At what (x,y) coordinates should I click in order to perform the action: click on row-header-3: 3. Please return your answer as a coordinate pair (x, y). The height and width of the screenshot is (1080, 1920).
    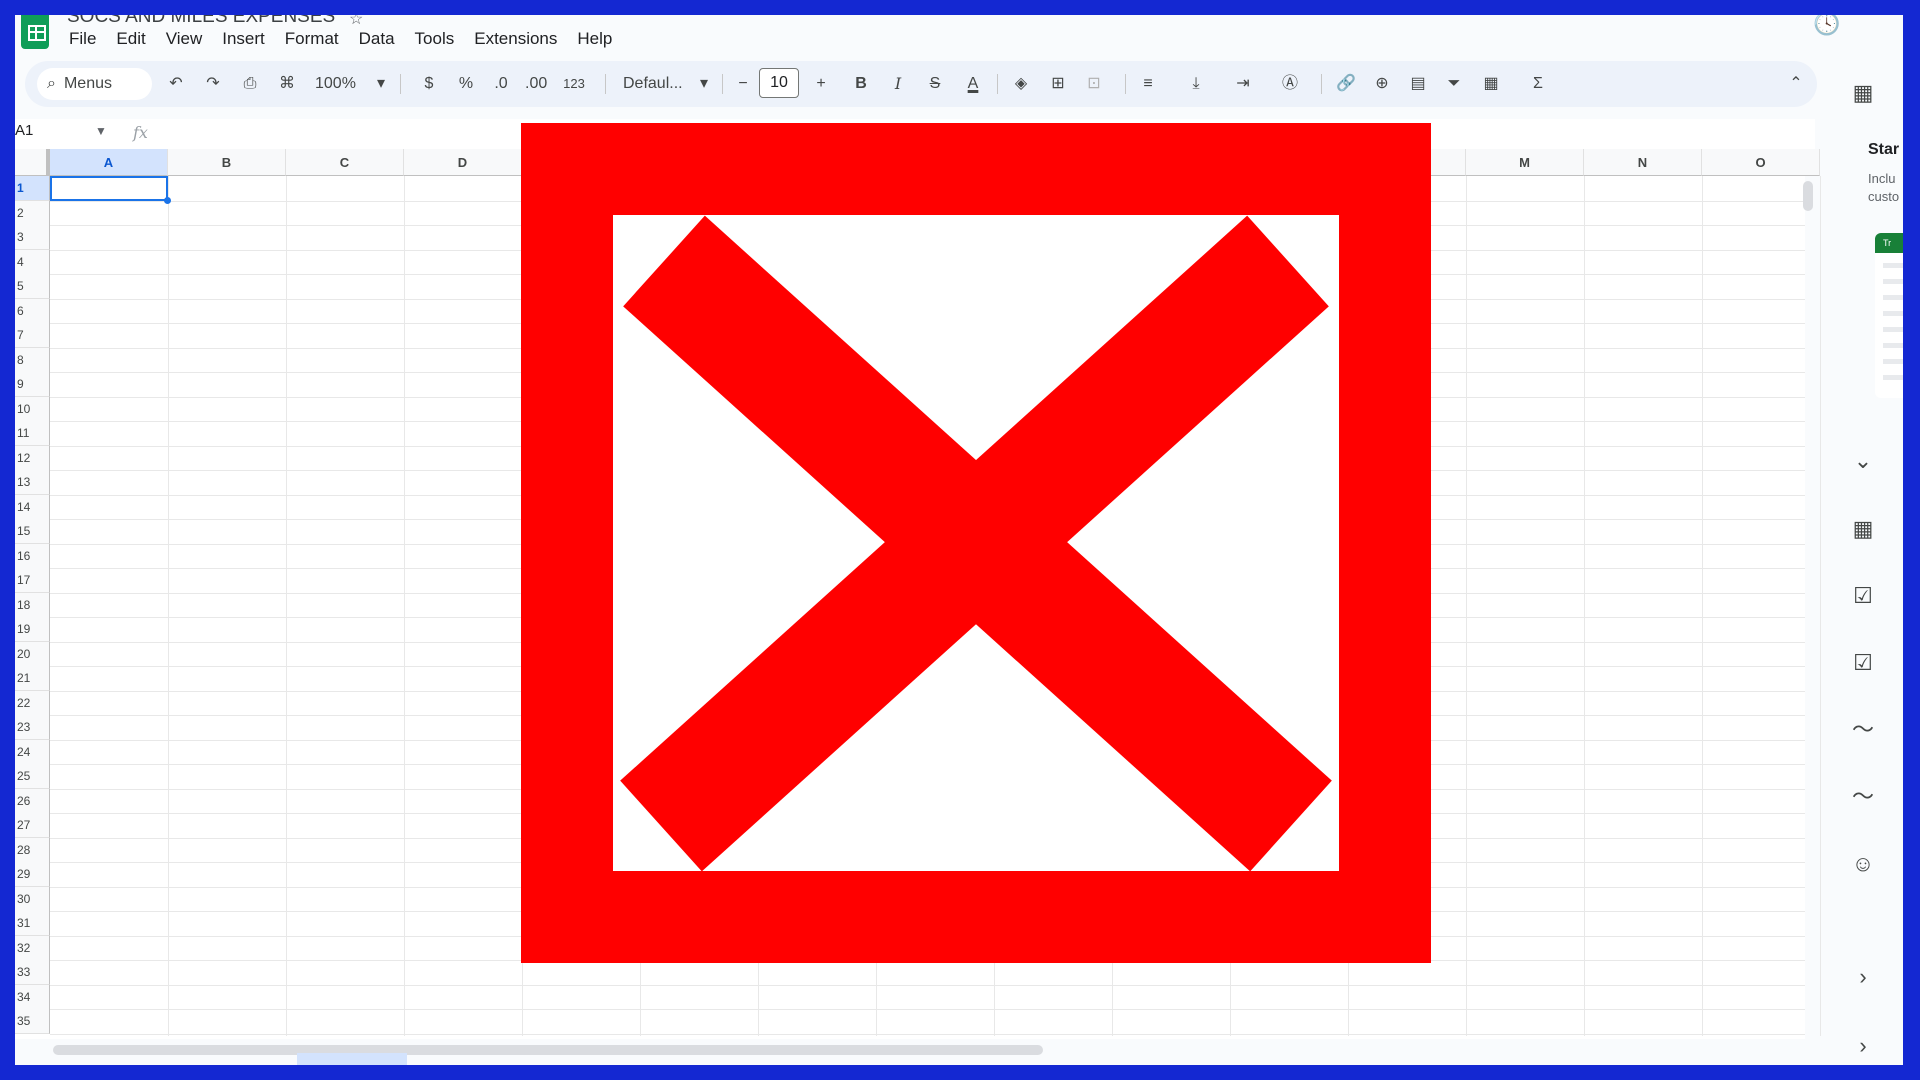
    Looking at the image, I should click on (32, 237).